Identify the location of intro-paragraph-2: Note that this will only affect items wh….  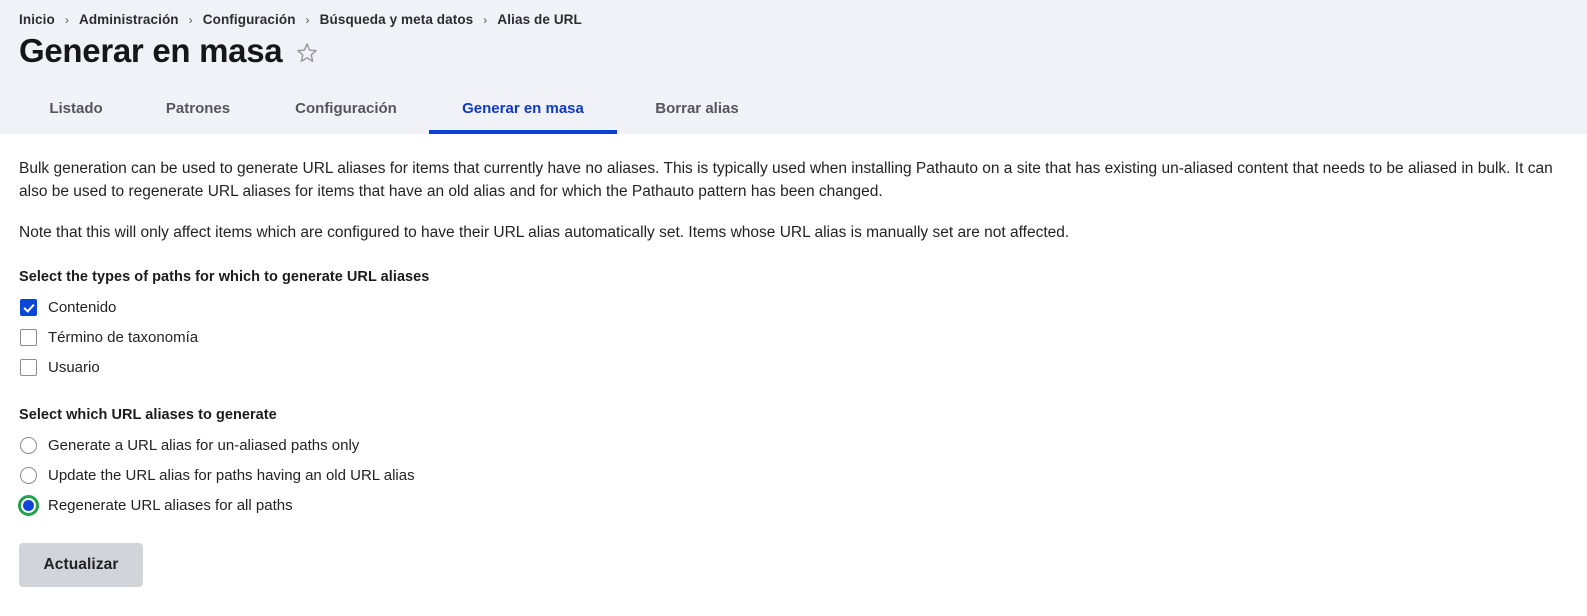
(544, 232).